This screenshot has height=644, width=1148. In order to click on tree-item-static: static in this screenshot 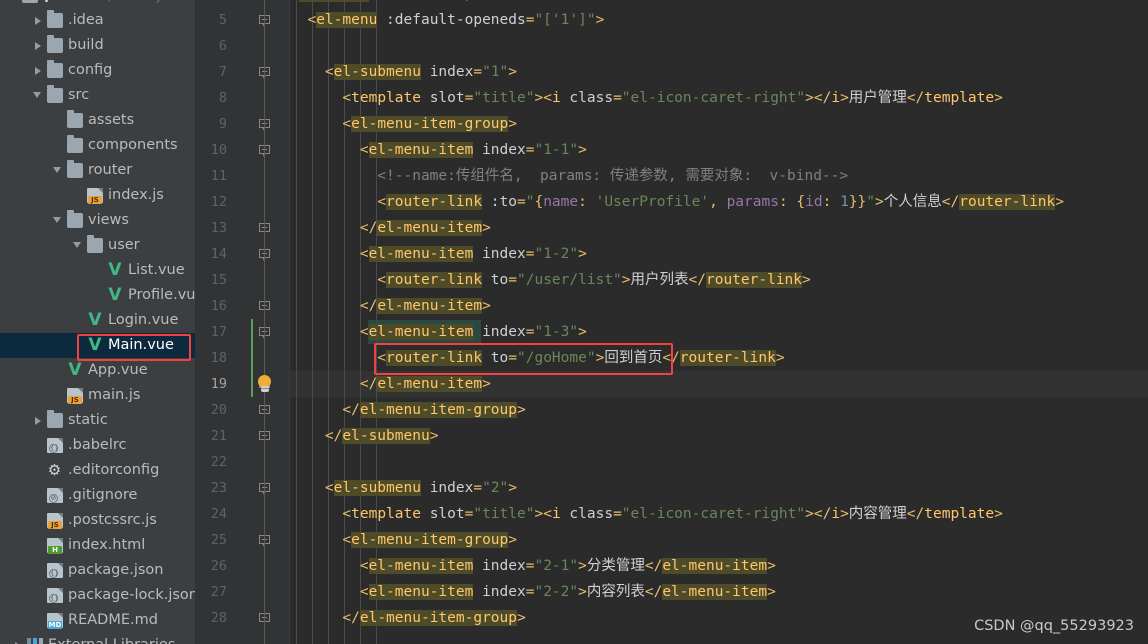, I will do `click(97, 420)`.